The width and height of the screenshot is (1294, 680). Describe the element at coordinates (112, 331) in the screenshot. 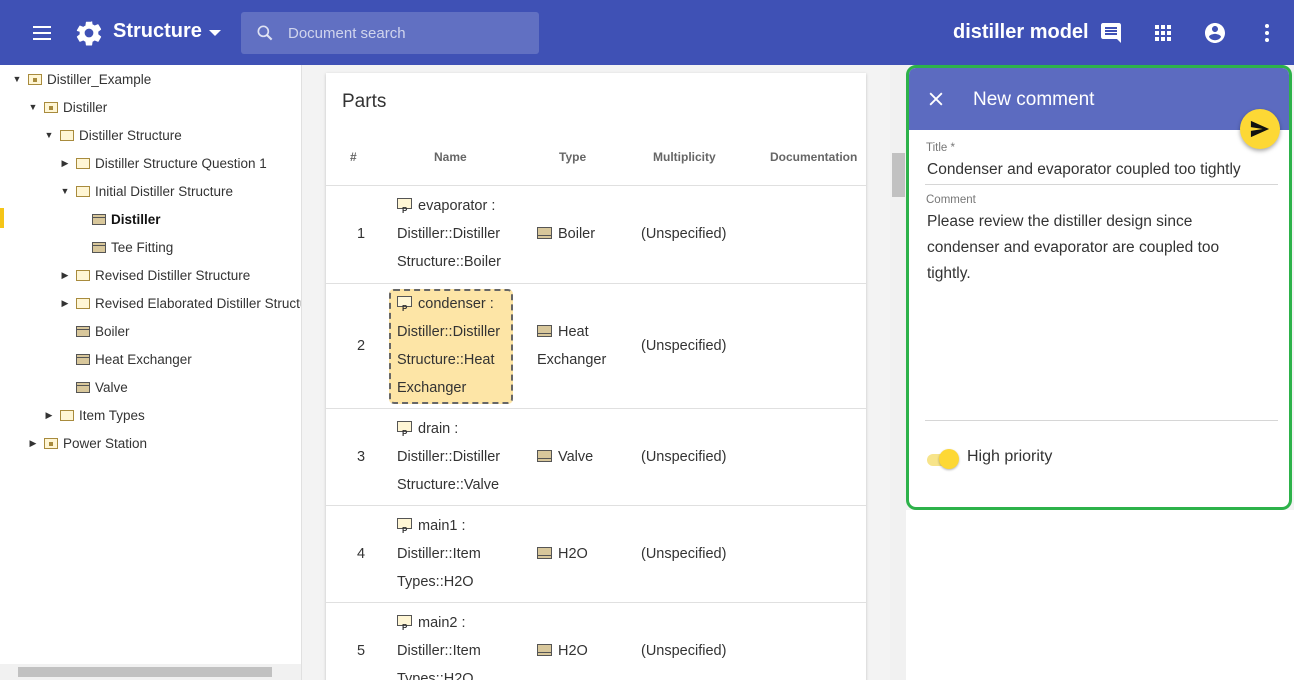

I see `tree-item-label: Boiler` at that location.